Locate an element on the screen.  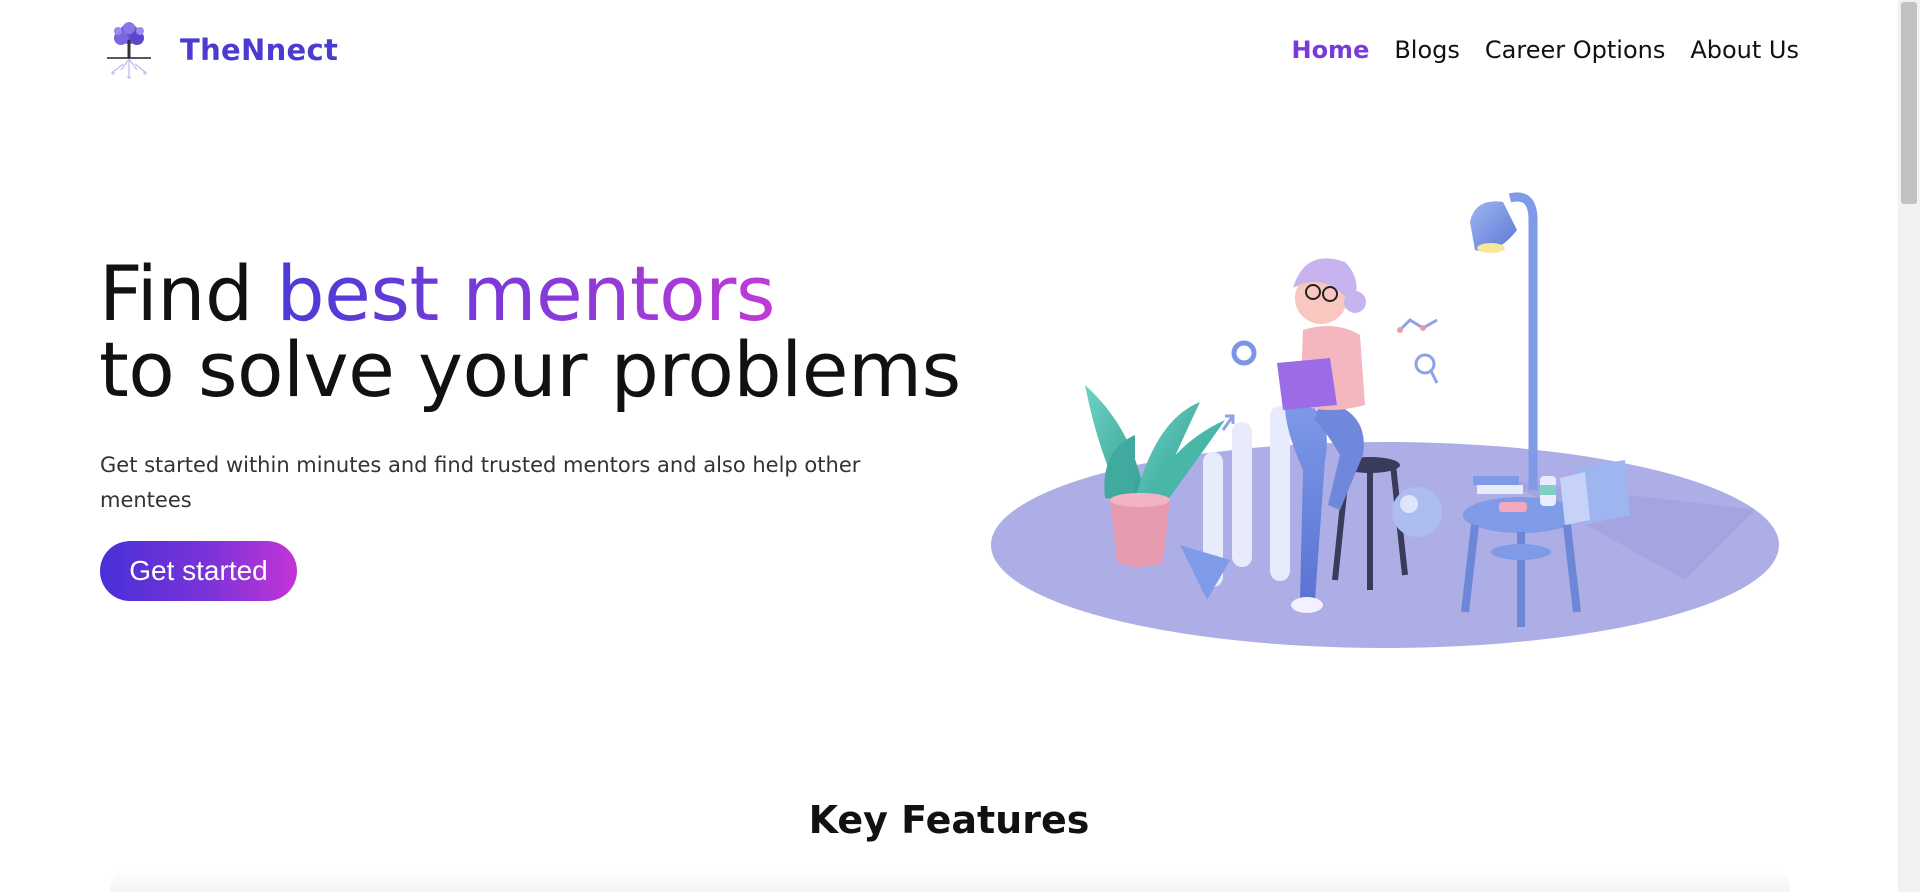
main-nav: Home Blogs Career Options About Us is located at coordinates (1545, 50).